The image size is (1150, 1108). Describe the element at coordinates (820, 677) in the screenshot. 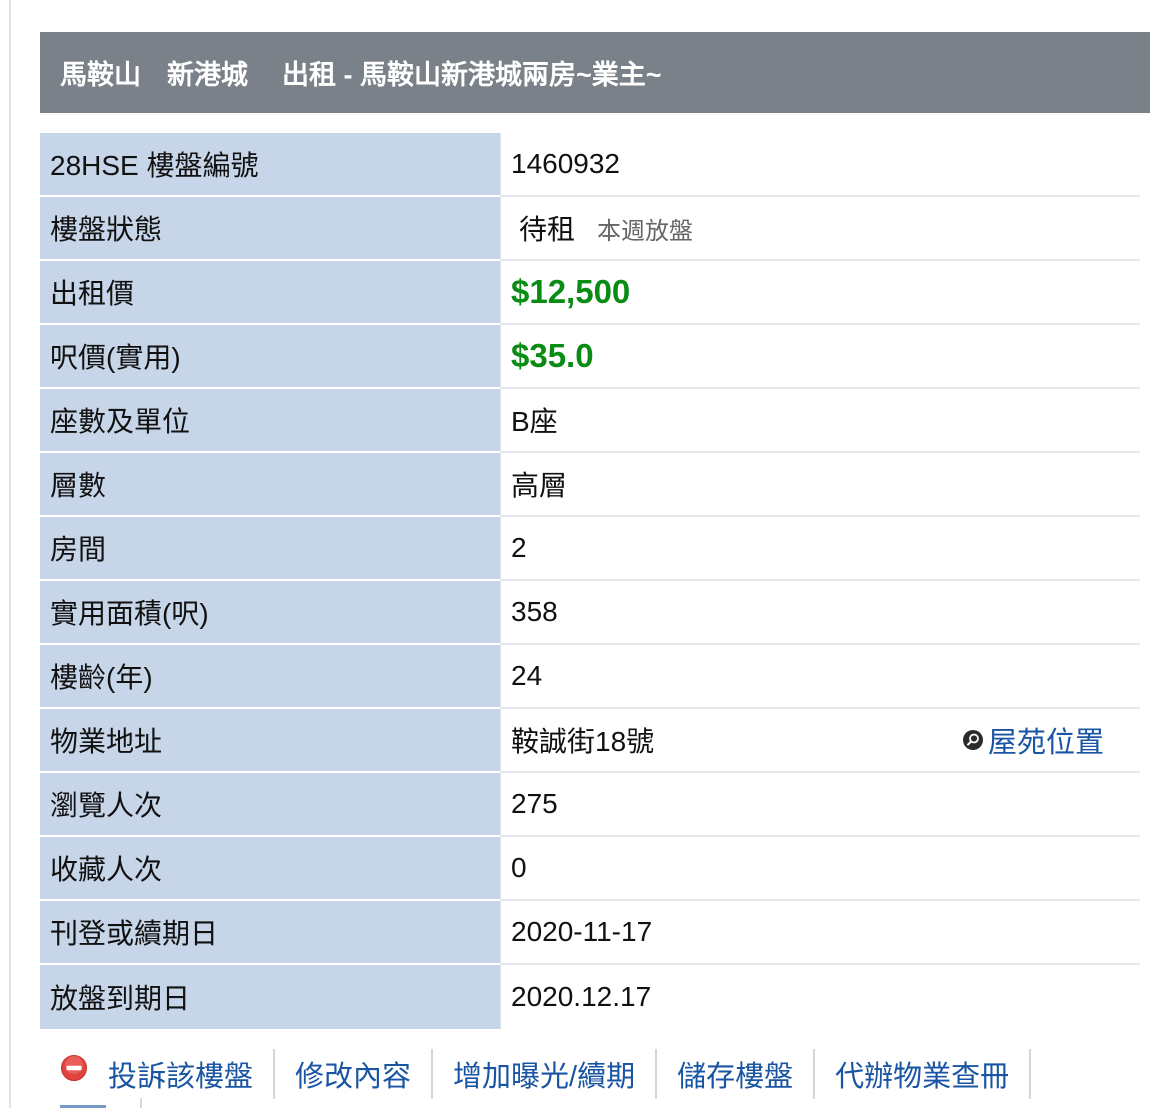

I see `detail-value: 24` at that location.